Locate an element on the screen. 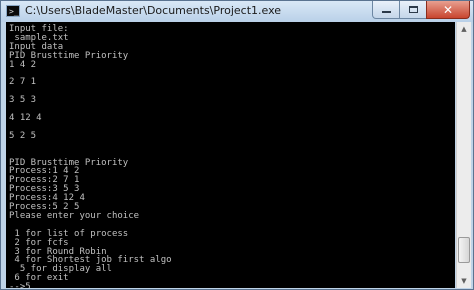  console-line: 3 5 3 is located at coordinates (23, 100).